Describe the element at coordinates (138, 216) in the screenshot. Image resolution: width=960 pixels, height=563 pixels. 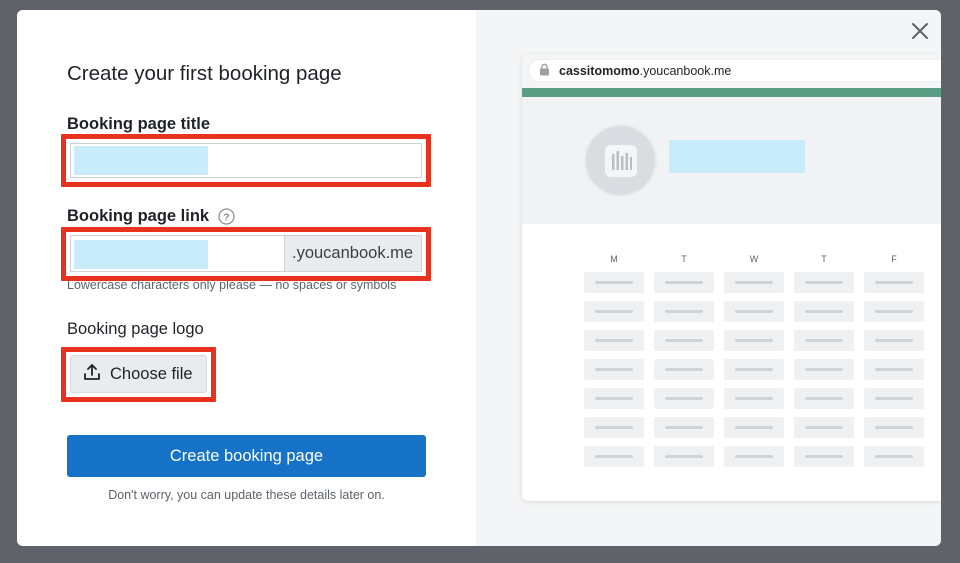
I see `booking-link-label: Booking page link` at that location.